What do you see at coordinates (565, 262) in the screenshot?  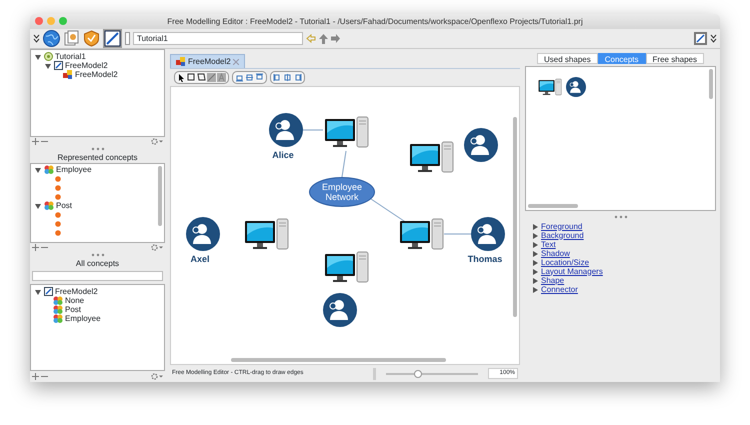 I see `property-link: Location/Size` at bounding box center [565, 262].